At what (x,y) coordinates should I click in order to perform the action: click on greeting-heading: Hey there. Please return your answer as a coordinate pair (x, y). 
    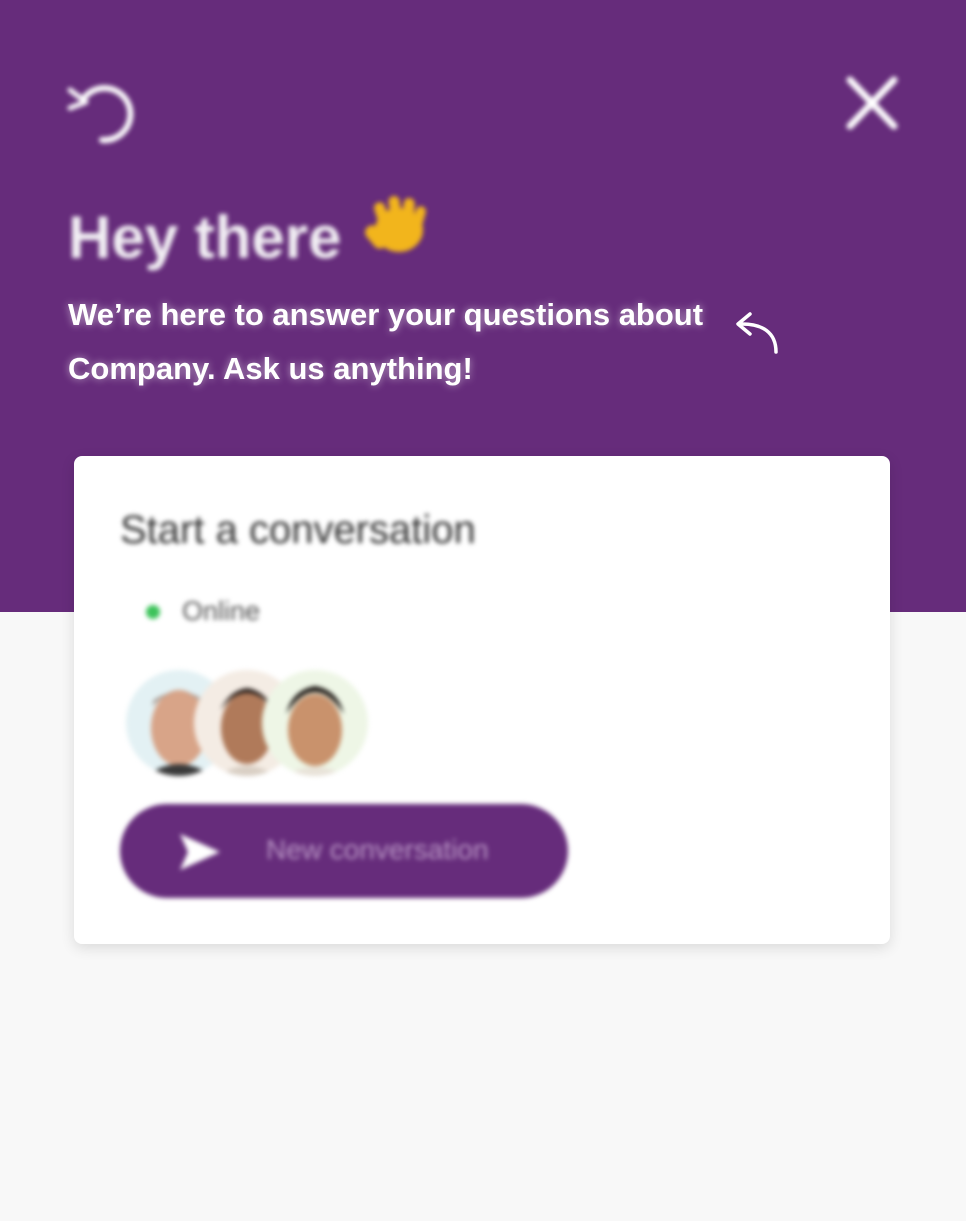
    Looking at the image, I should click on (250, 231).